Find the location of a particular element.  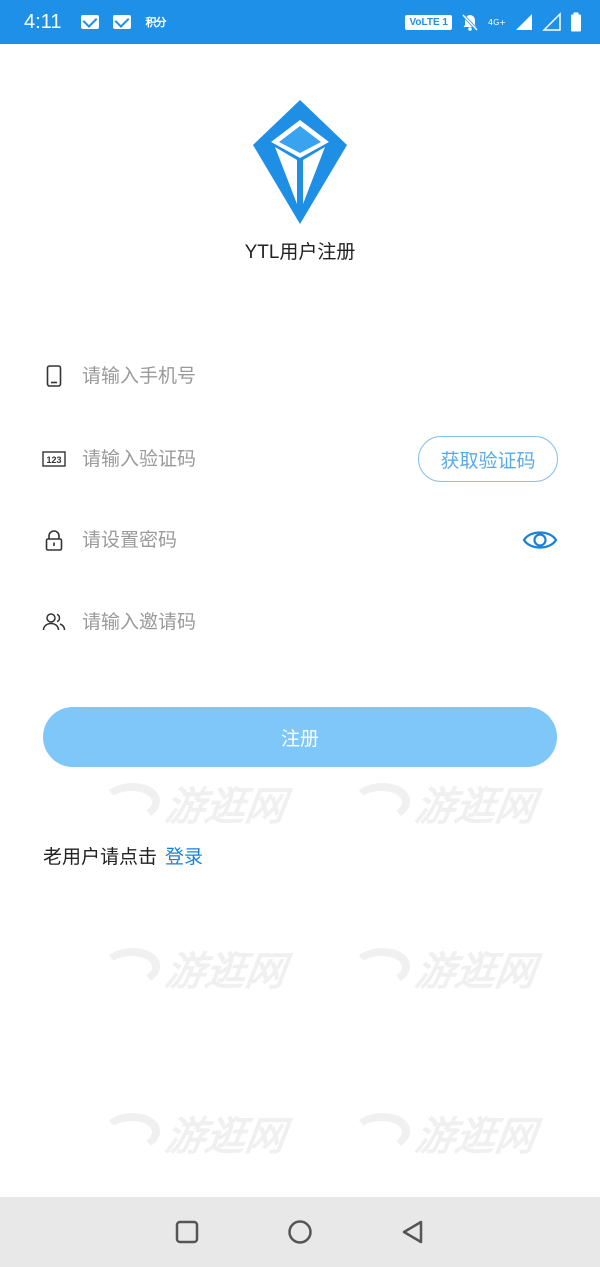

system-icons: VoLTE 1 4G+ is located at coordinates (493, 22).